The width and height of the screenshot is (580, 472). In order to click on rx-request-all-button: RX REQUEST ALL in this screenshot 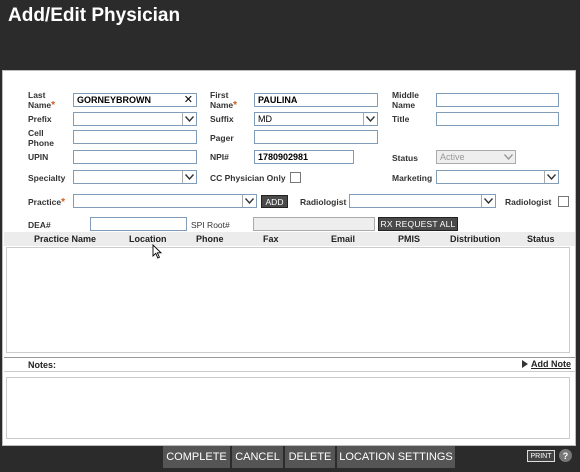, I will do `click(418, 224)`.